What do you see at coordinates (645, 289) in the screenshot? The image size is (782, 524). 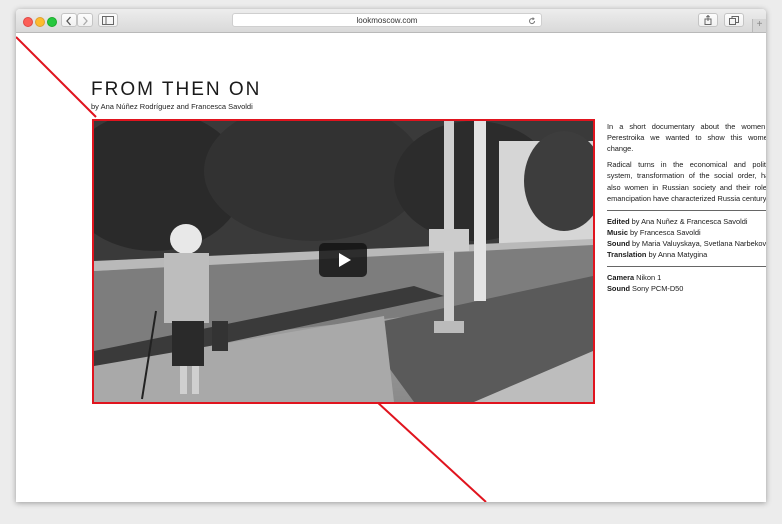 I see `credit-line: Sound Sony PCM-D50` at bounding box center [645, 289].